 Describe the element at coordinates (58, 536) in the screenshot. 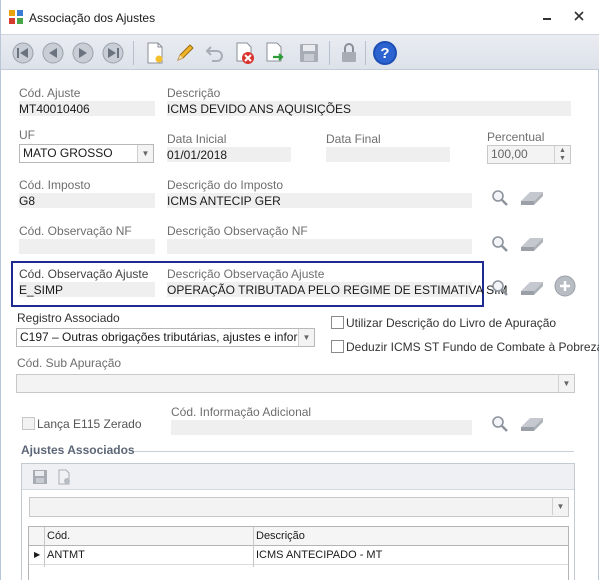

I see `column-header-cod: Cód.` at that location.